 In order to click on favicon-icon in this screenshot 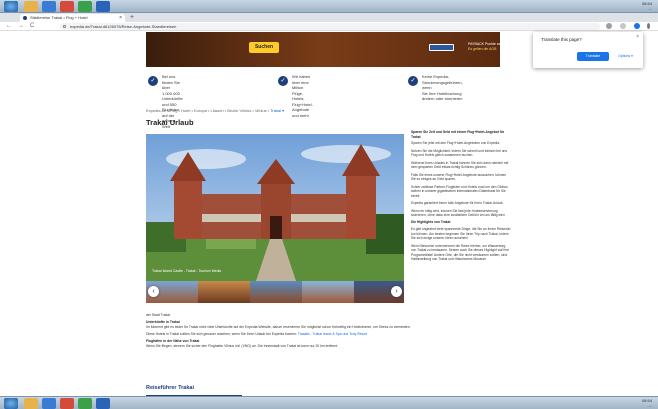, I will do `click(25, 18)`.